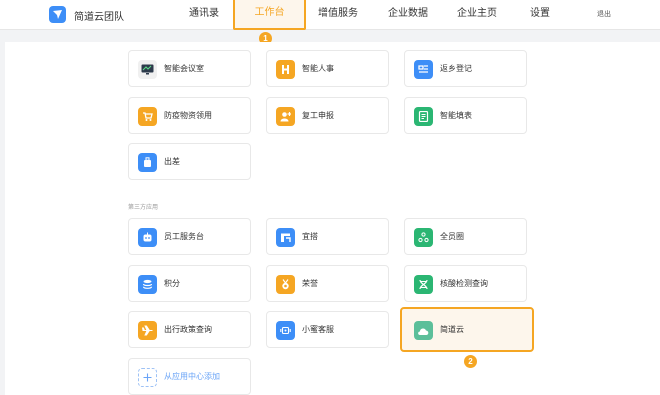 The height and width of the screenshot is (395, 660). I want to click on add-app-label: 从应用中心添加, so click(192, 376).